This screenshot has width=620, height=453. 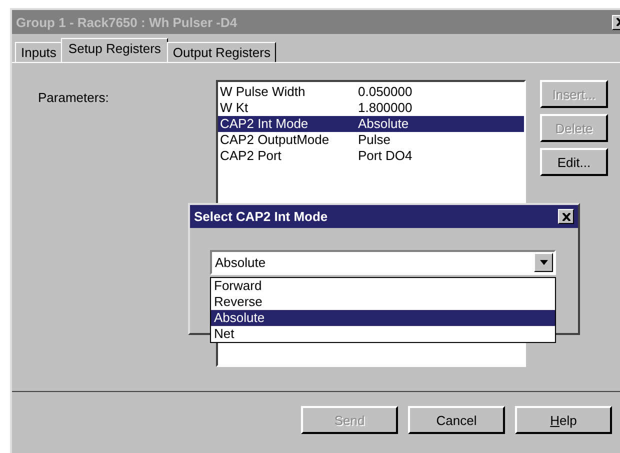 What do you see at coordinates (275, 140) in the screenshot?
I see `parameter-name: CAP2 OutputMode` at bounding box center [275, 140].